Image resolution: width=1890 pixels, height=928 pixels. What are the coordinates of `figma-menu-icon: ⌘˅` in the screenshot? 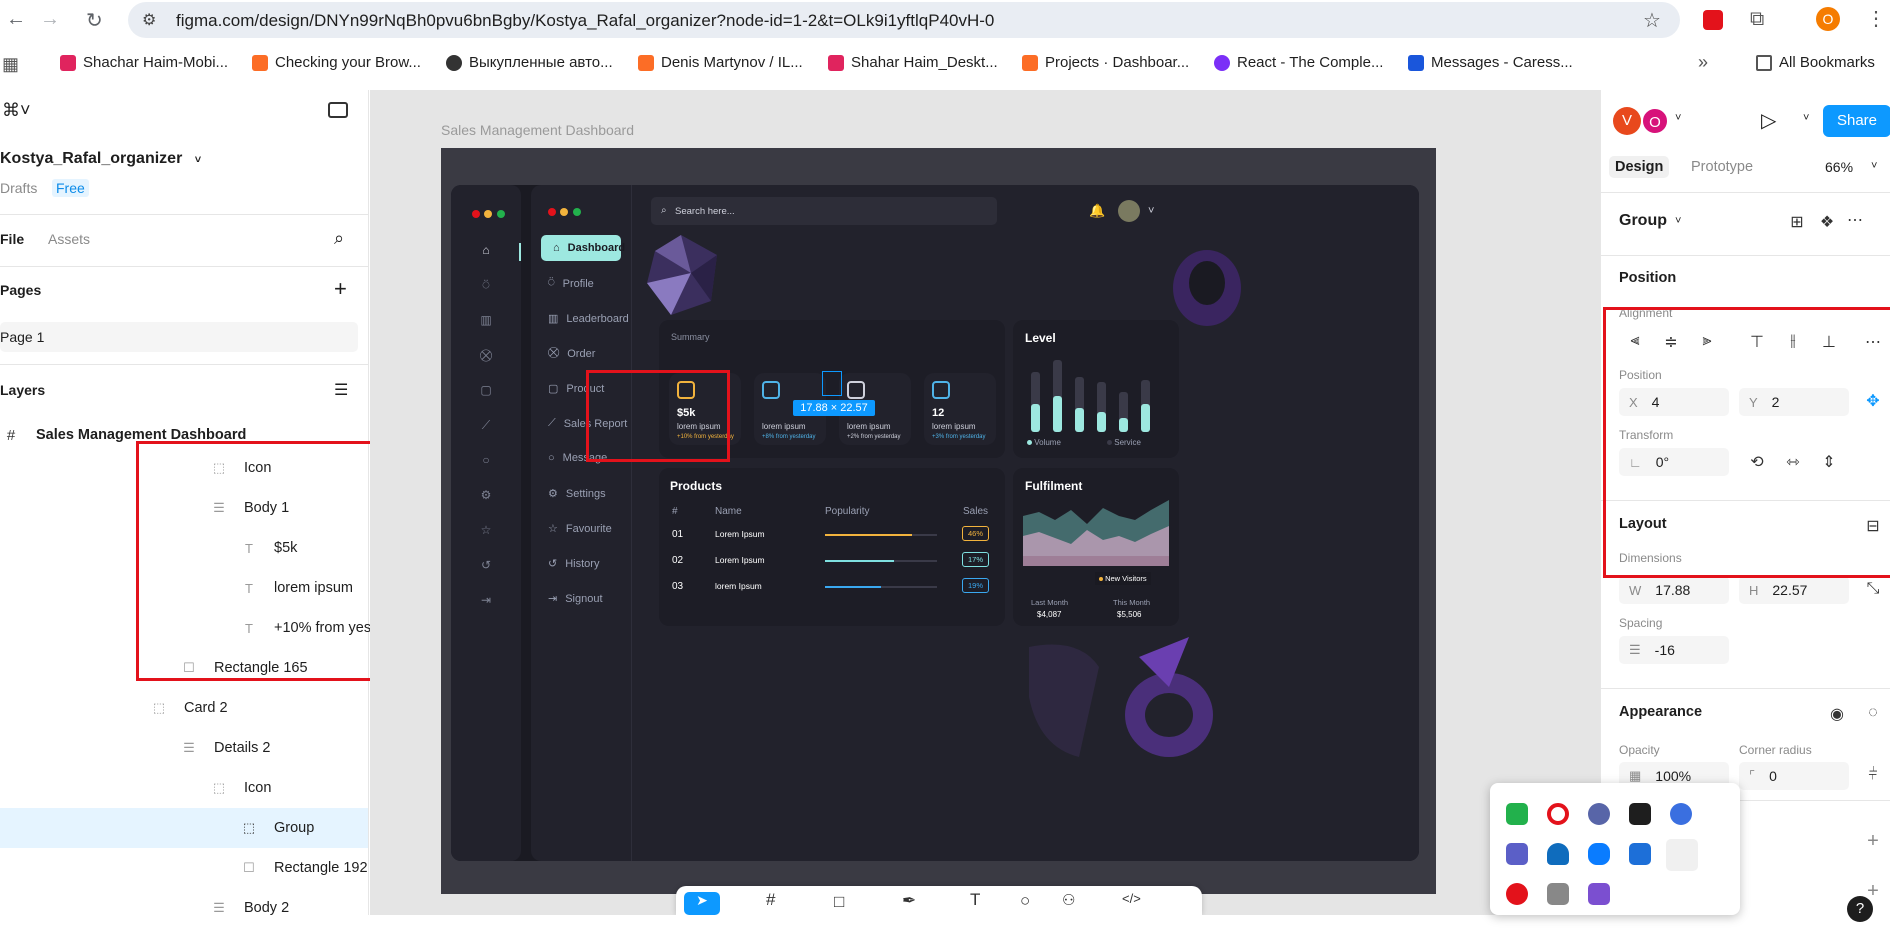 It's located at (16, 110).